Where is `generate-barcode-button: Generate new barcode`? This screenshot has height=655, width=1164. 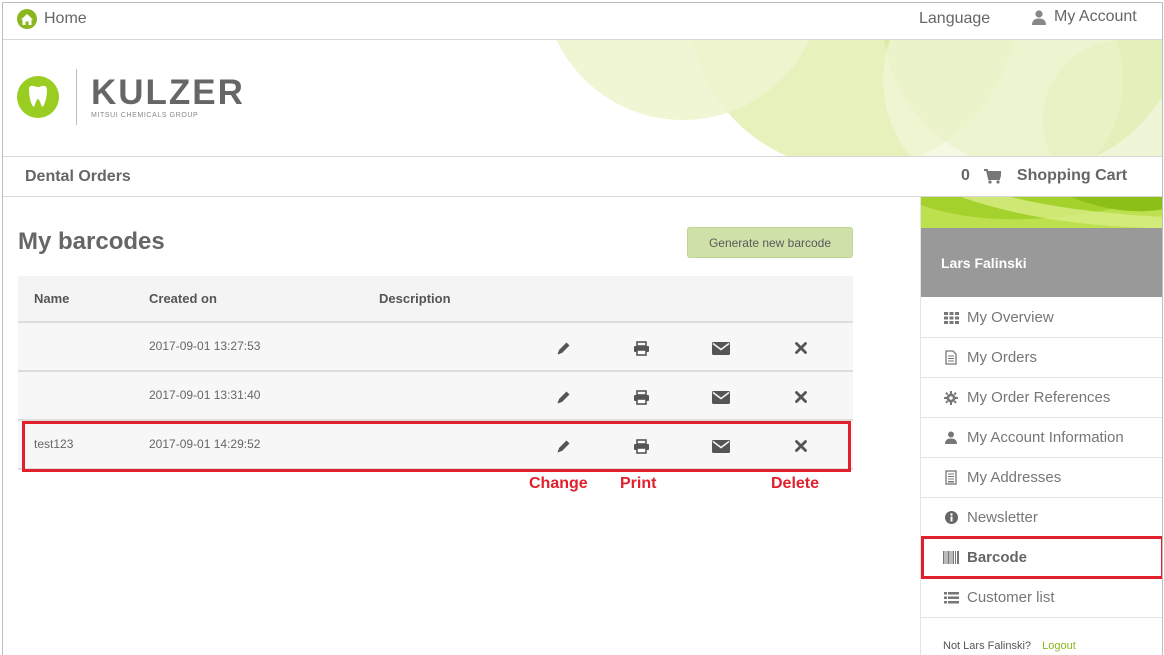
generate-barcode-button: Generate new barcode is located at coordinates (770, 242).